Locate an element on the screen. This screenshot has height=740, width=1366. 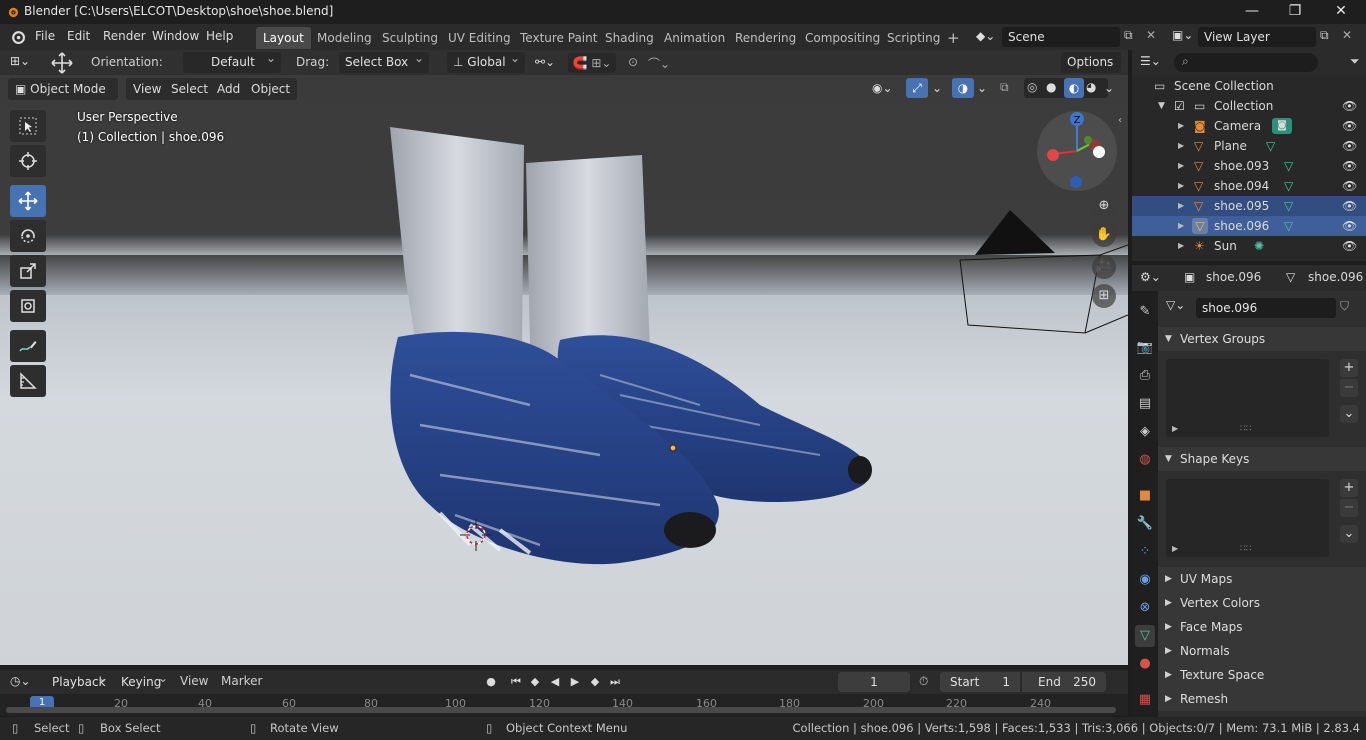
outliner-item-shoe-094: ▶ ▽ shoe.094 ▽ 👁 is located at coordinates (1249, 186).